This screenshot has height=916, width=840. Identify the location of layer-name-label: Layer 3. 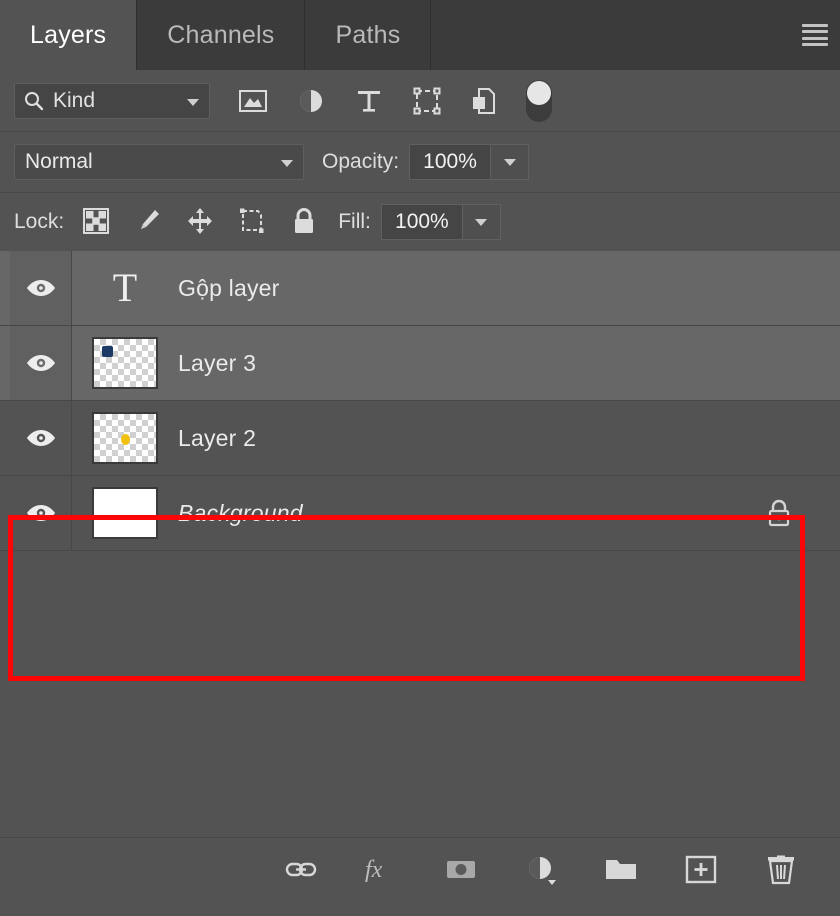
(217, 363).